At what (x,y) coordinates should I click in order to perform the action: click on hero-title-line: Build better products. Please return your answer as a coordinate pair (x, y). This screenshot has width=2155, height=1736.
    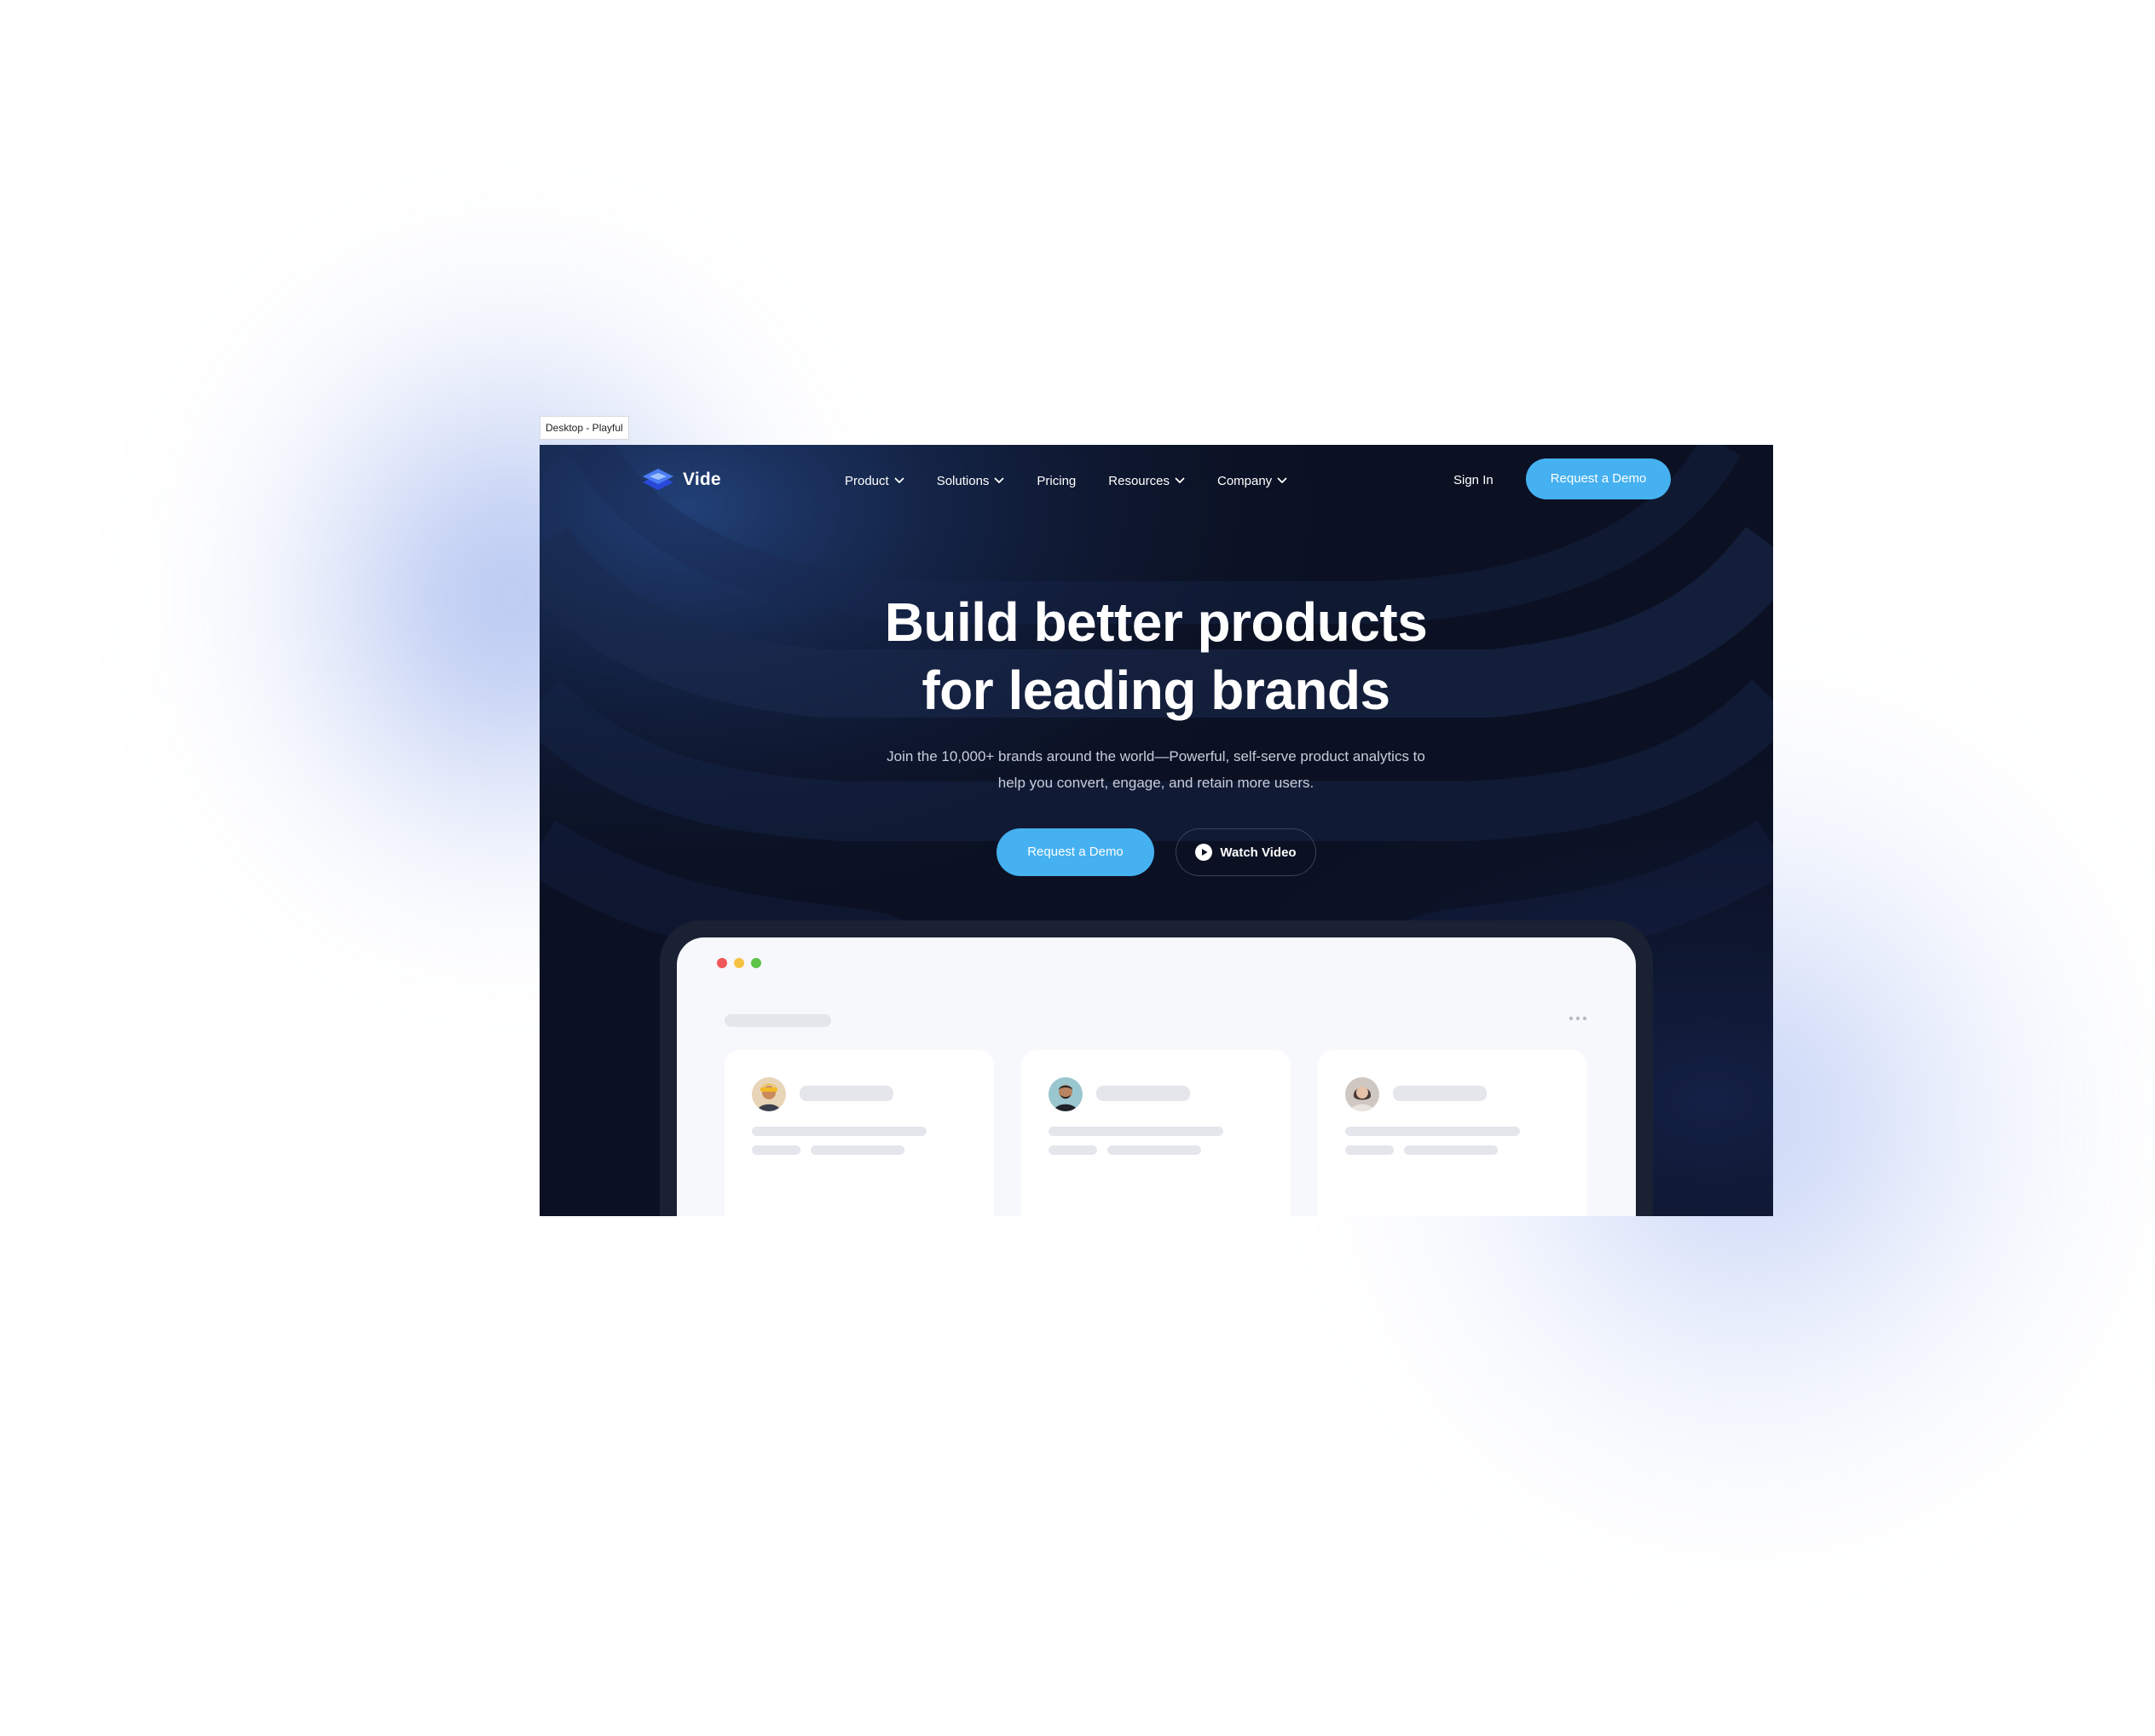
    Looking at the image, I should click on (1156, 622).